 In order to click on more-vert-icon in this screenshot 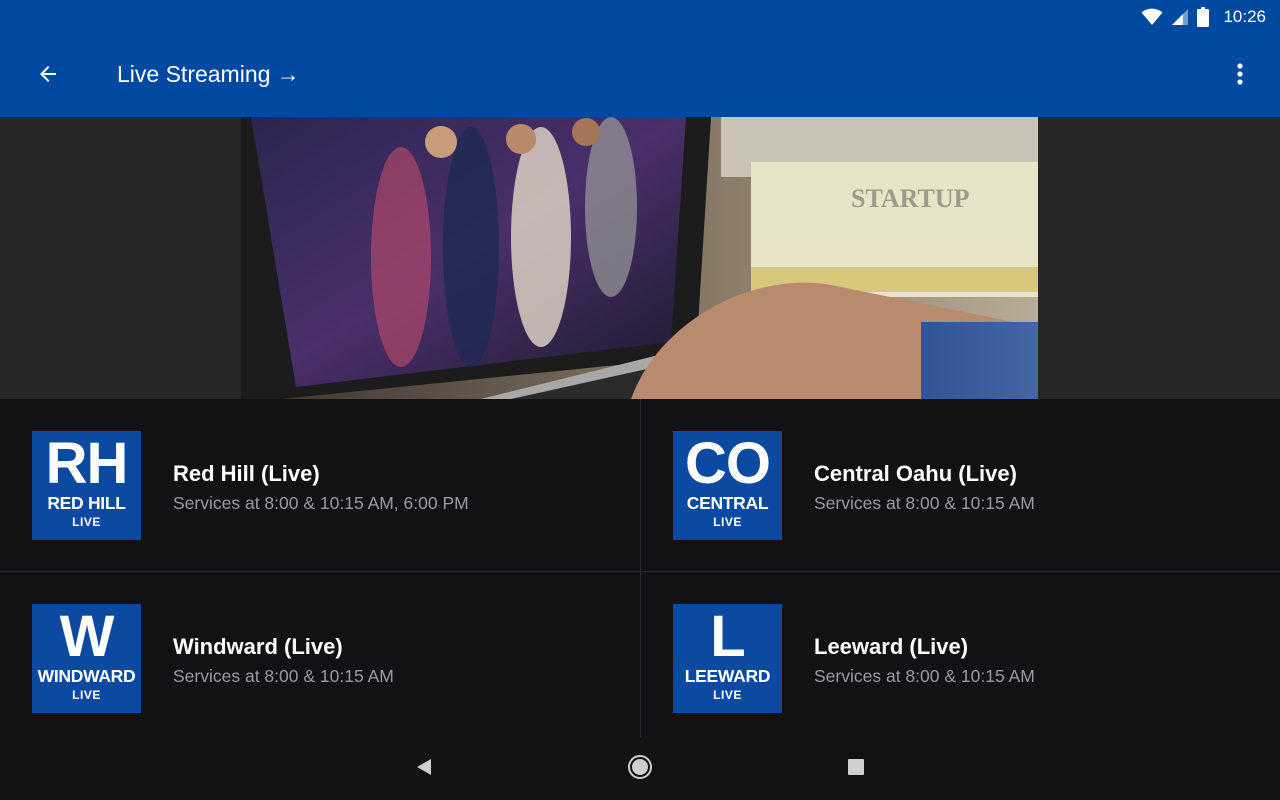, I will do `click(1240, 76)`.